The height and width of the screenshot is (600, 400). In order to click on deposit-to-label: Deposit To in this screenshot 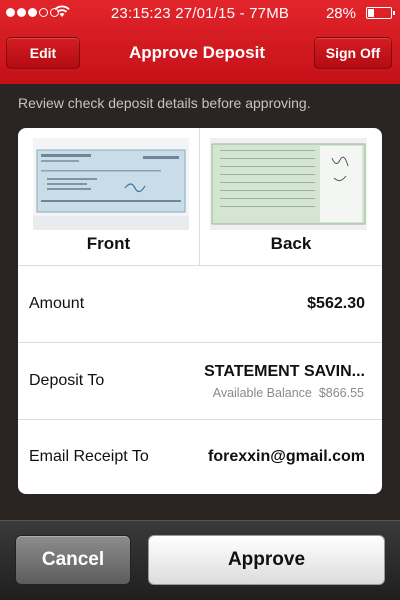, I will do `click(67, 380)`.